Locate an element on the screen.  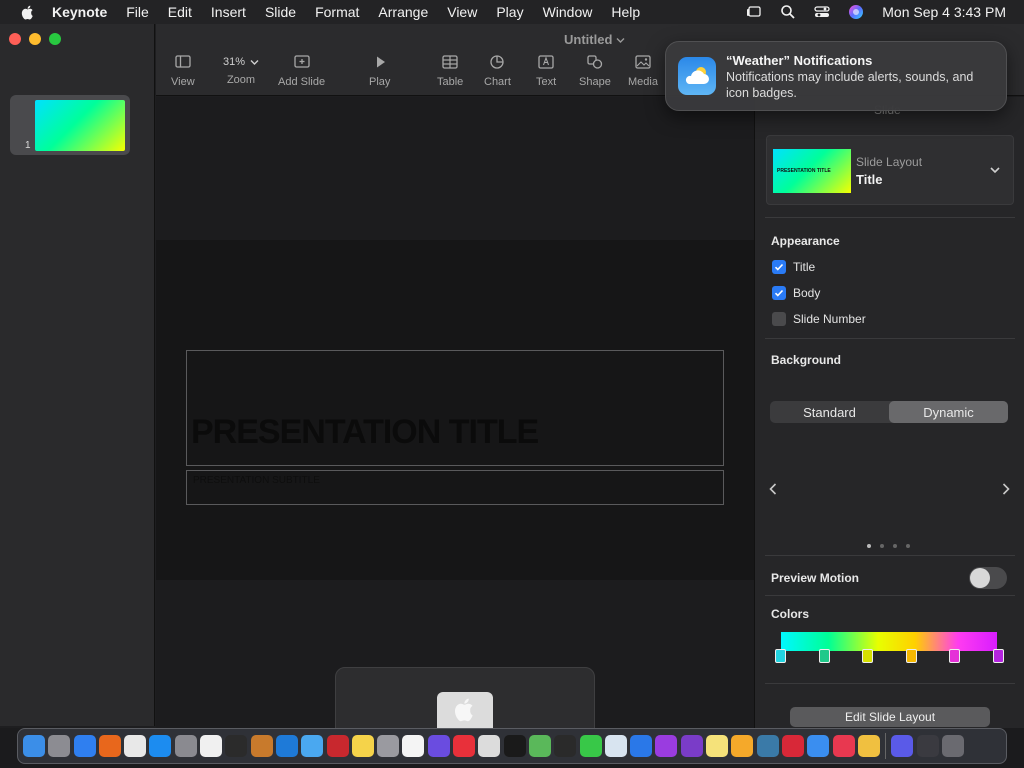
background-standard-option: Standard is located at coordinates (829, 412).